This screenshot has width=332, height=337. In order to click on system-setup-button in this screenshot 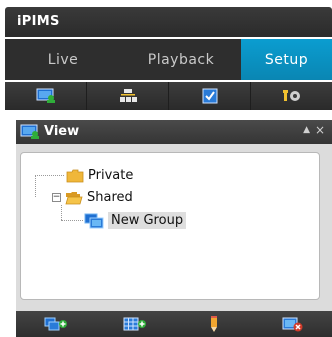, I will do `click(291, 96)`.